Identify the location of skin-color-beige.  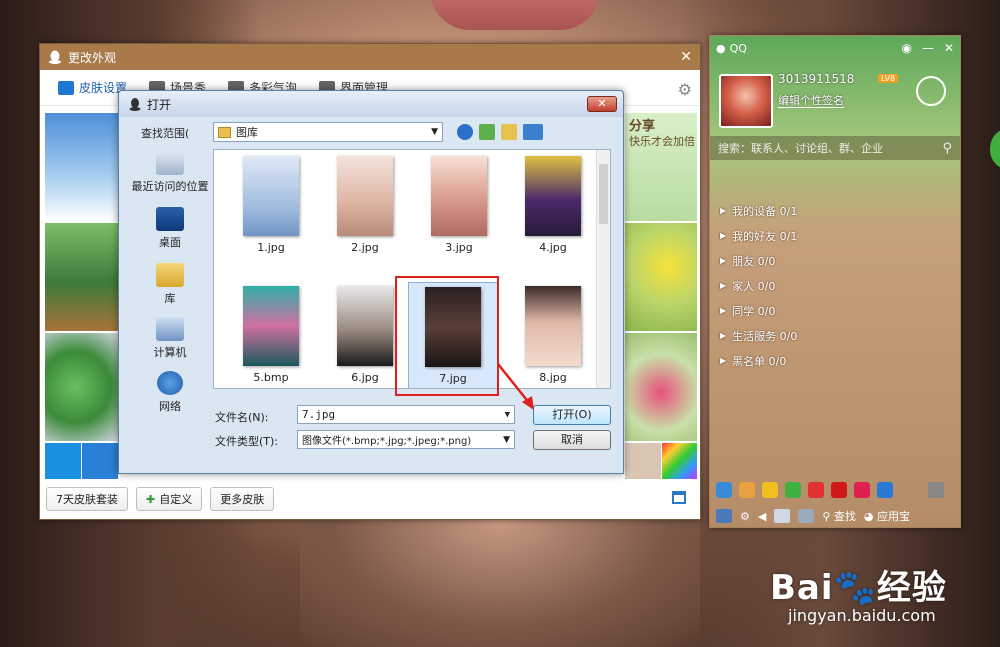
(643, 461).